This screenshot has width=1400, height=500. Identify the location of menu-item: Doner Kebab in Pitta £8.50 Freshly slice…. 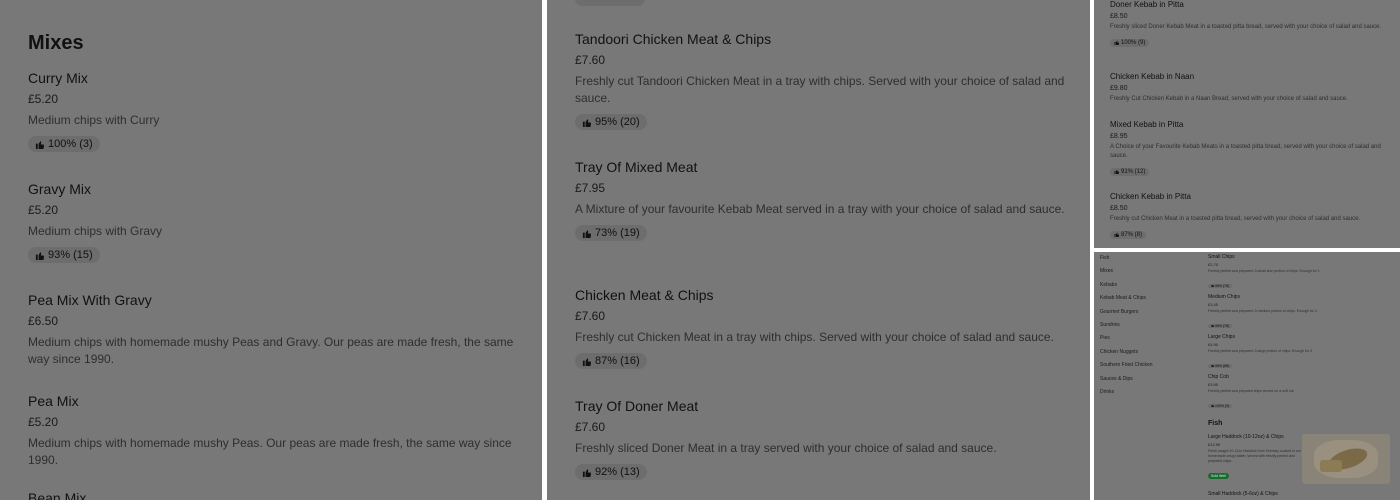
(1250, 25).